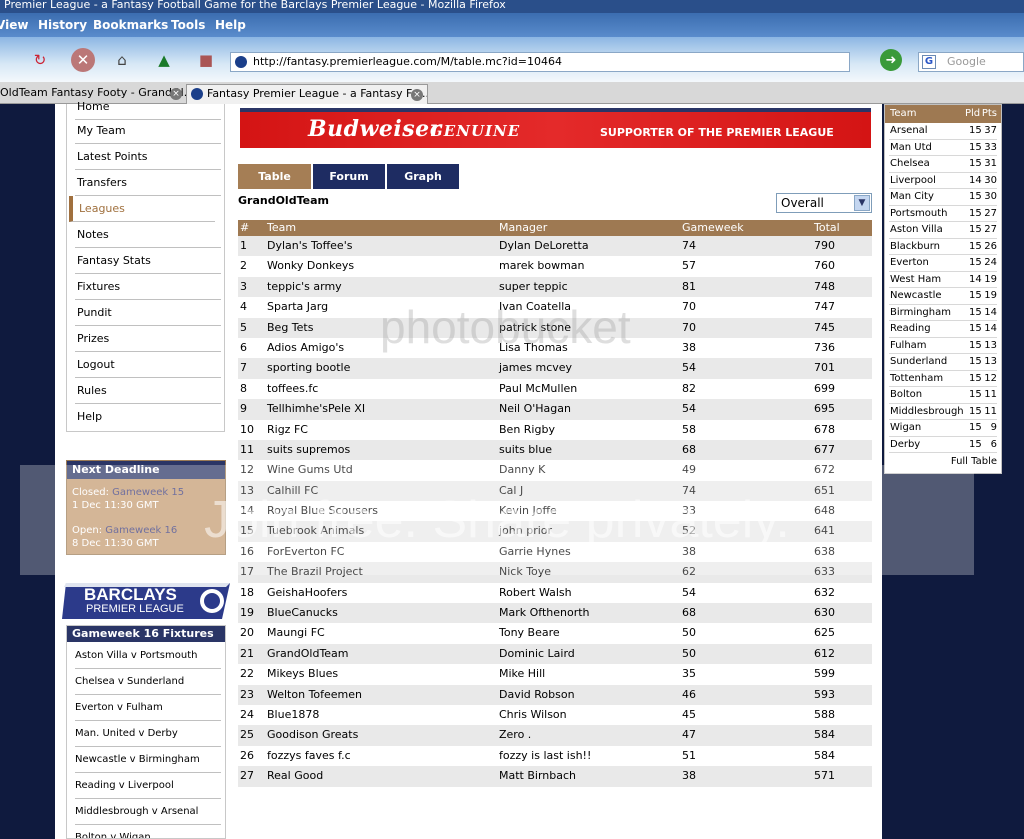  Describe the element at coordinates (975, 295) in the screenshot. I see `pl-played: 15` at that location.